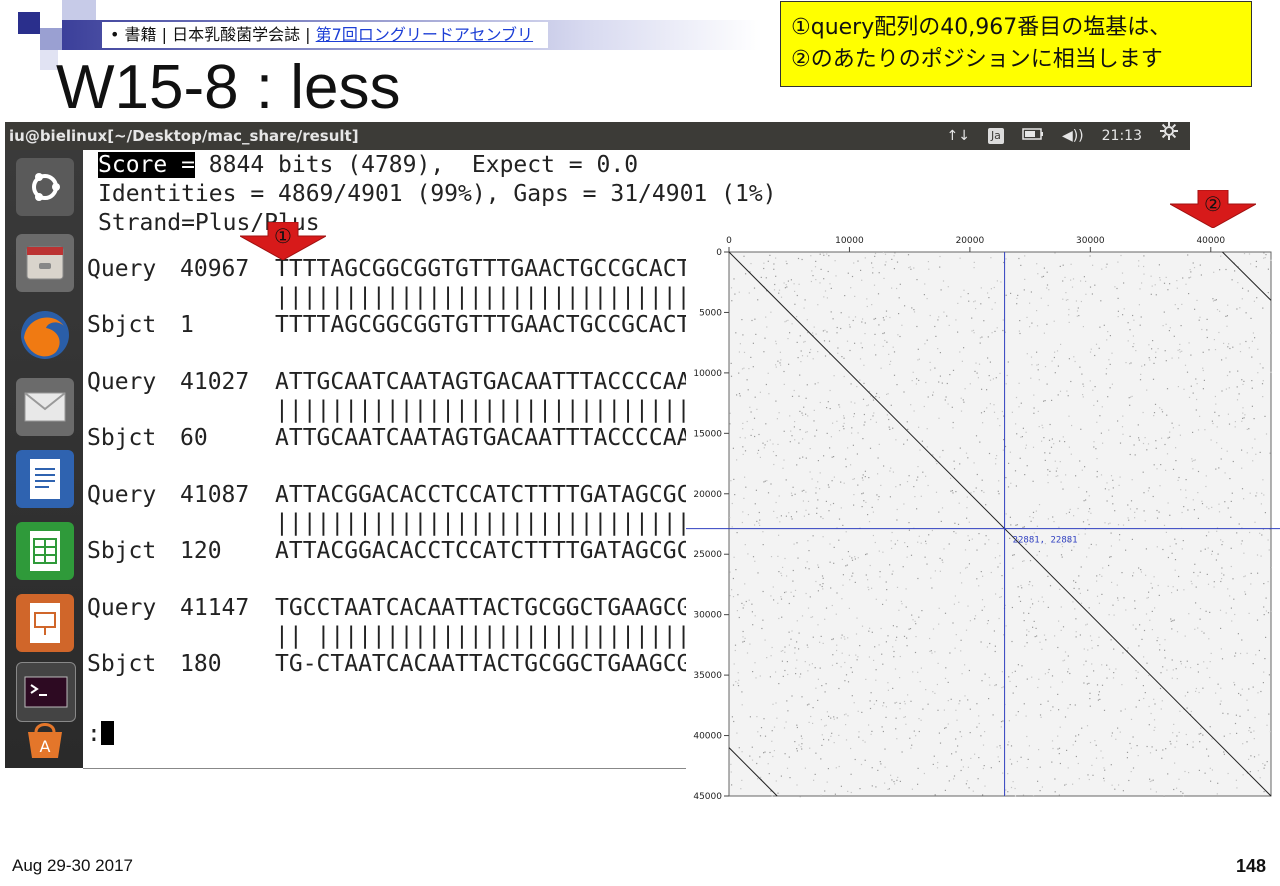 This screenshot has height=886, width=1280. What do you see at coordinates (957, 136) in the screenshot?
I see `network-icon: ↑↓` at bounding box center [957, 136].